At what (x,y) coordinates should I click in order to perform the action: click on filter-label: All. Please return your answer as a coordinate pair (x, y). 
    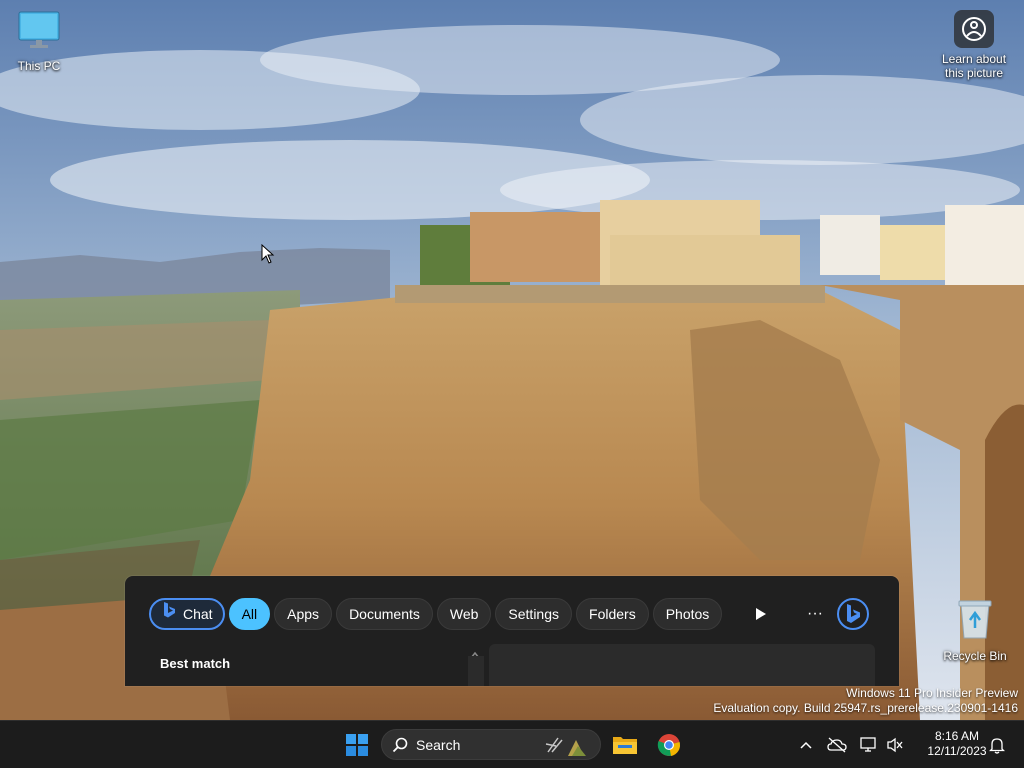
    Looking at the image, I should click on (249, 614).